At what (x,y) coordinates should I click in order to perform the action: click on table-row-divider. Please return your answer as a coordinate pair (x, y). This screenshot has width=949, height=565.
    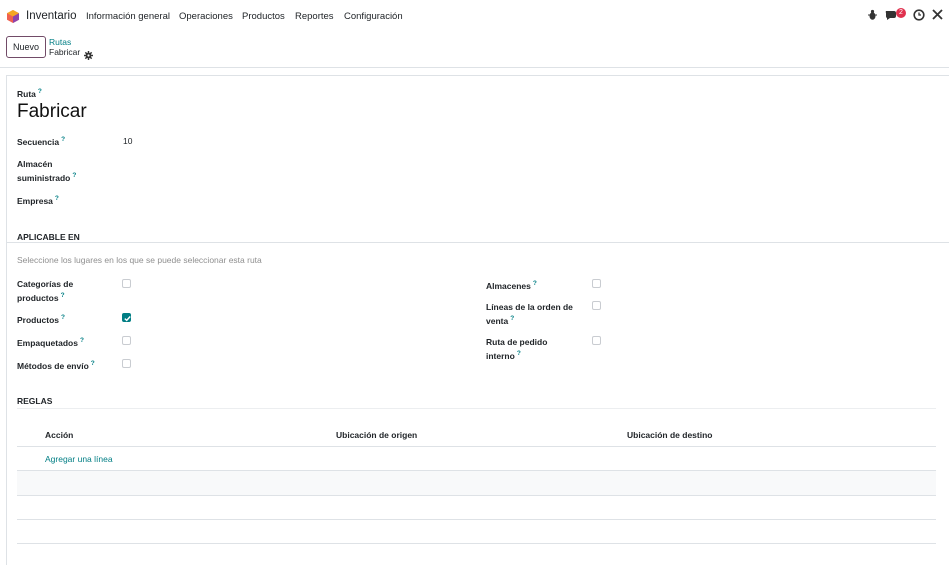
    Looking at the image, I should click on (476, 543).